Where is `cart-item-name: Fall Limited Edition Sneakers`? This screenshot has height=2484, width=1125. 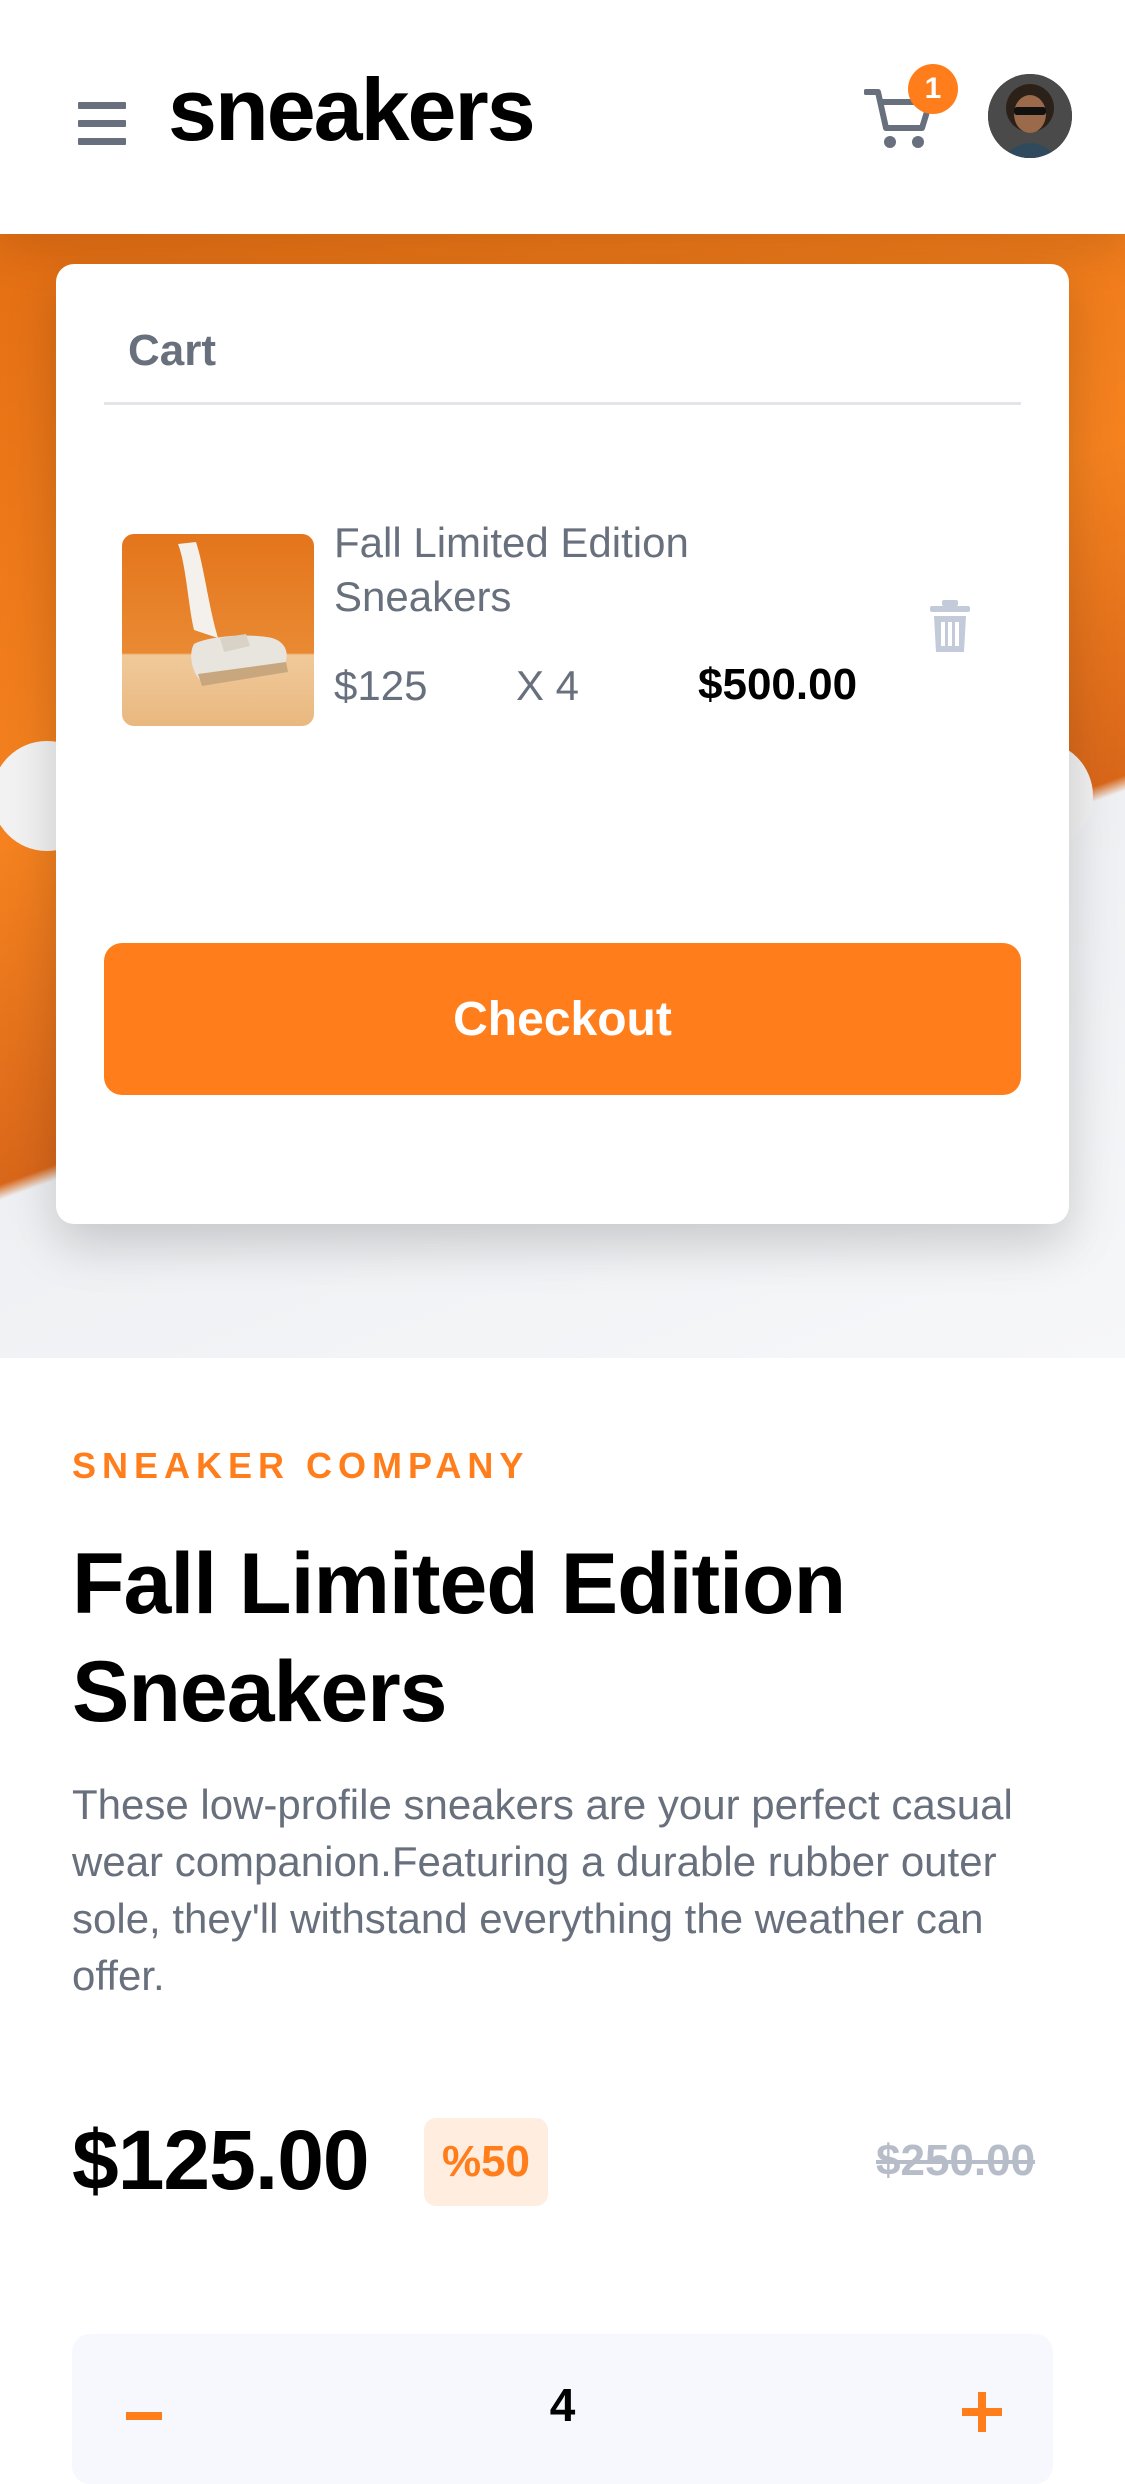
cart-item-name: Fall Limited Edition Sneakers is located at coordinates (511, 569).